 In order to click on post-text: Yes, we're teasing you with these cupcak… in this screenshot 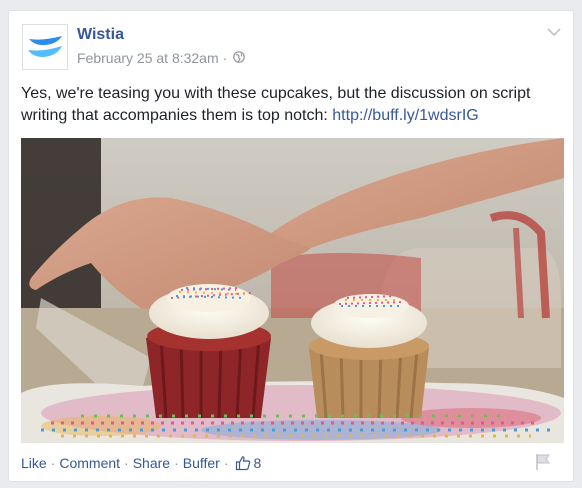, I will do `click(291, 105)`.